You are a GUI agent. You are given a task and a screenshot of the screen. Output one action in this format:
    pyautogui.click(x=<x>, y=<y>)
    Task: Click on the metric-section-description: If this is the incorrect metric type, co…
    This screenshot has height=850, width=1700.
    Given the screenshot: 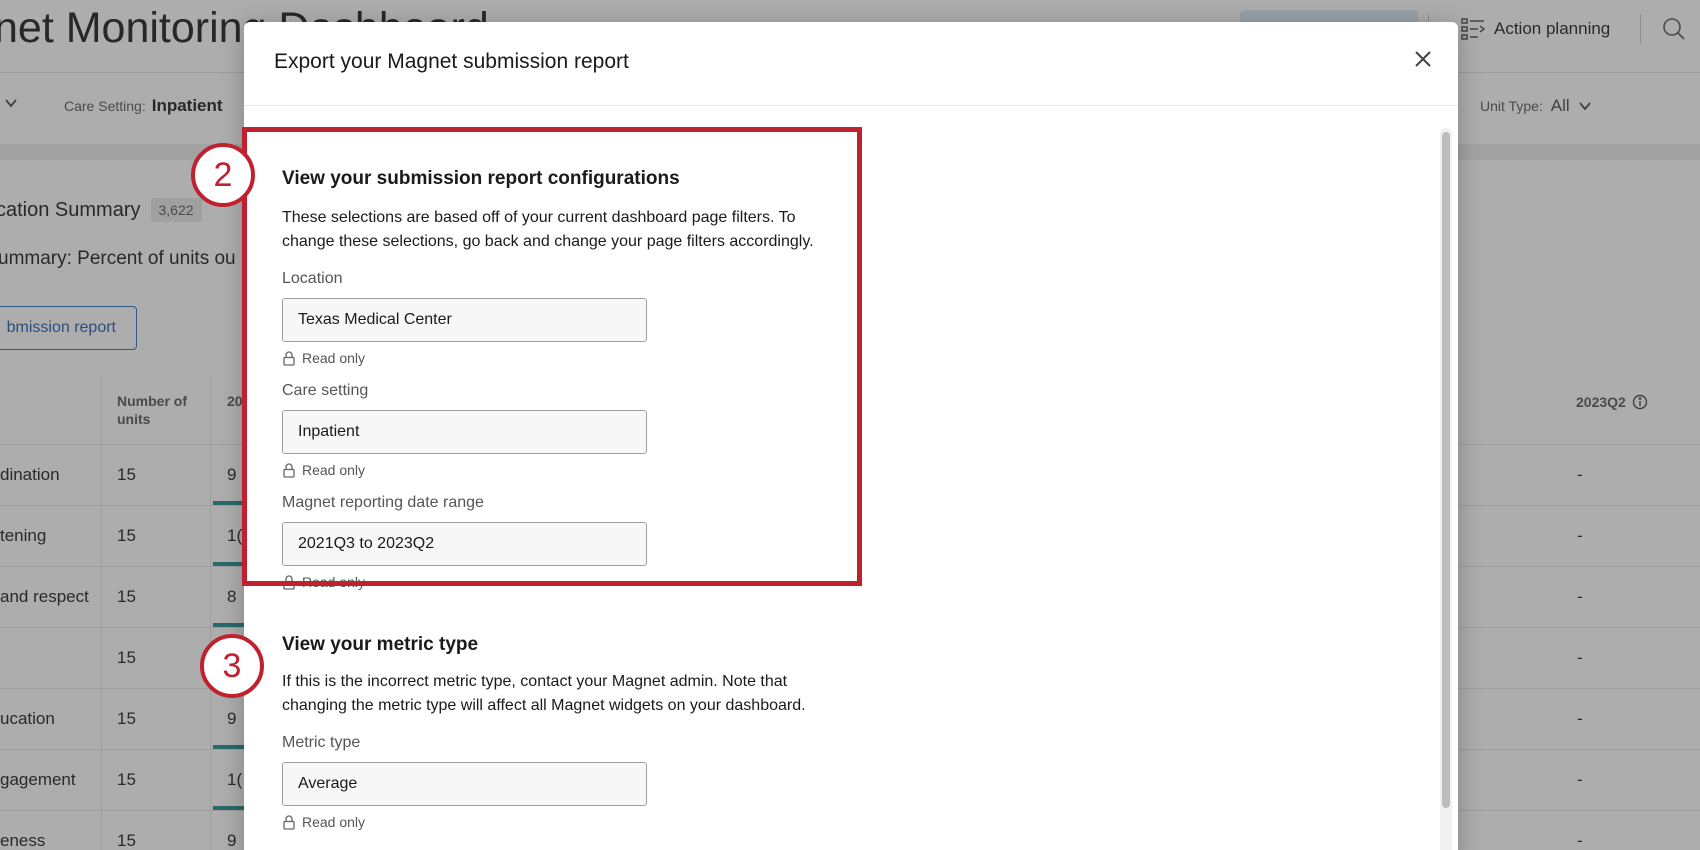 What is the action you would take?
    pyautogui.click(x=544, y=693)
    